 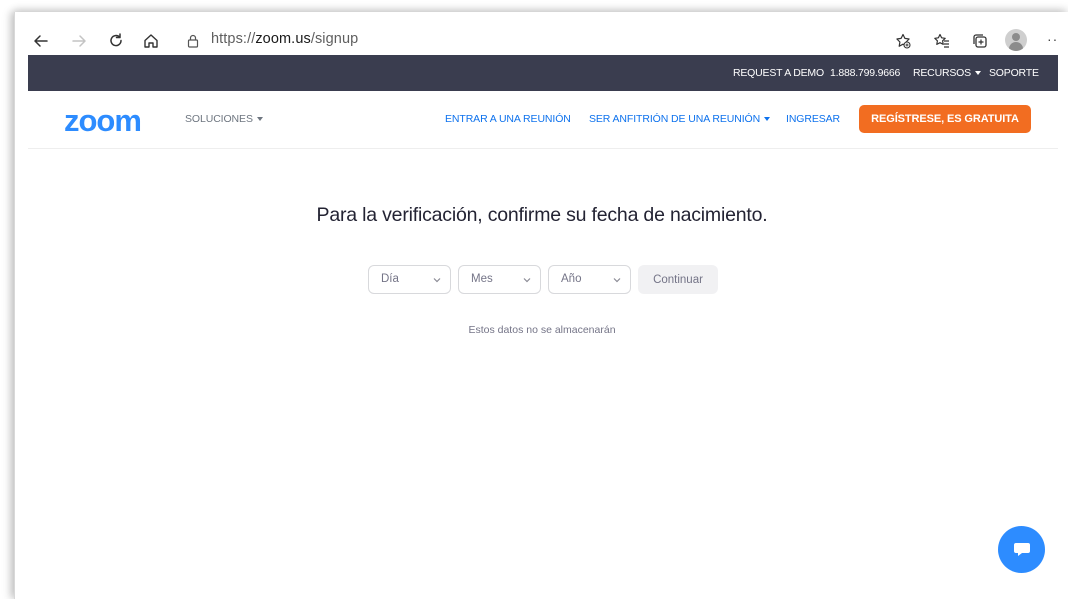 I want to click on support-link: SOPORTE, so click(x=1014, y=73).